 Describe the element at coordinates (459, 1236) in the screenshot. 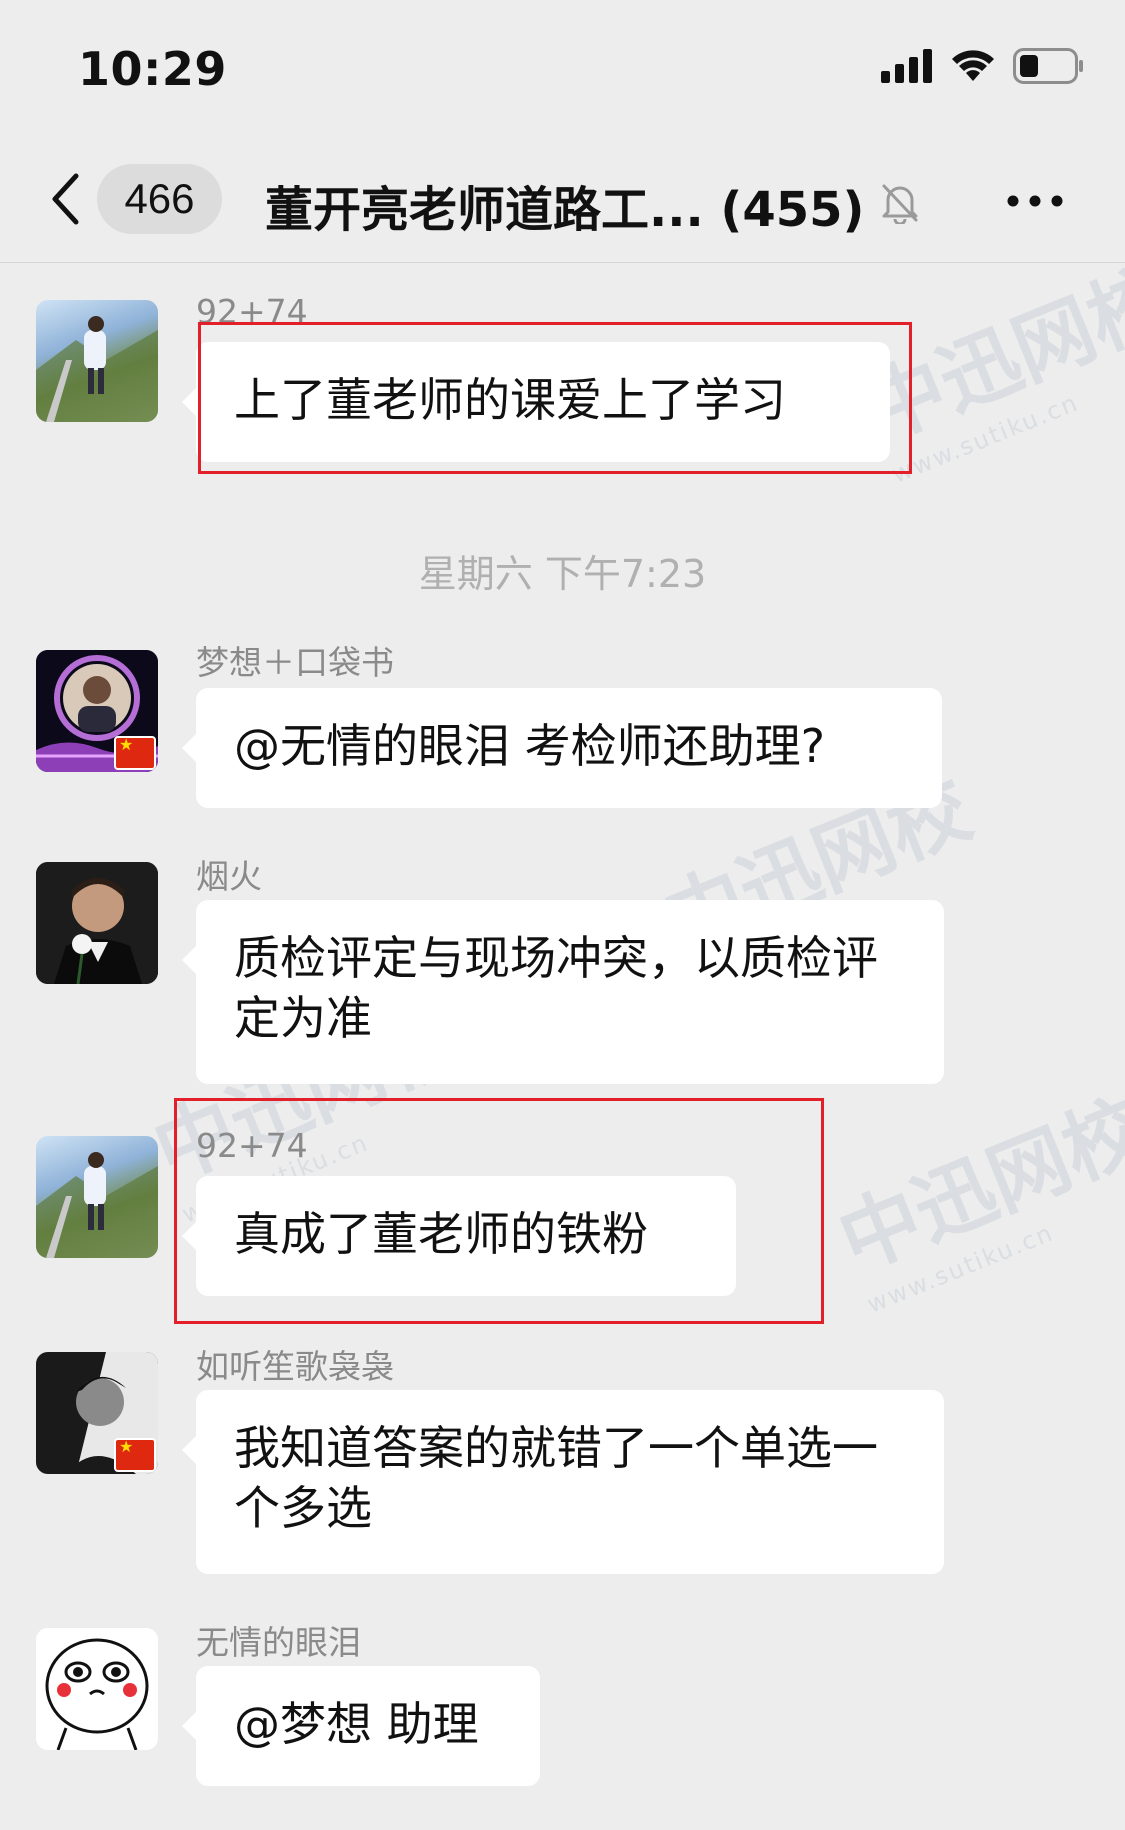

I see `message-bubble: 真成了董老师的铁粉` at that location.